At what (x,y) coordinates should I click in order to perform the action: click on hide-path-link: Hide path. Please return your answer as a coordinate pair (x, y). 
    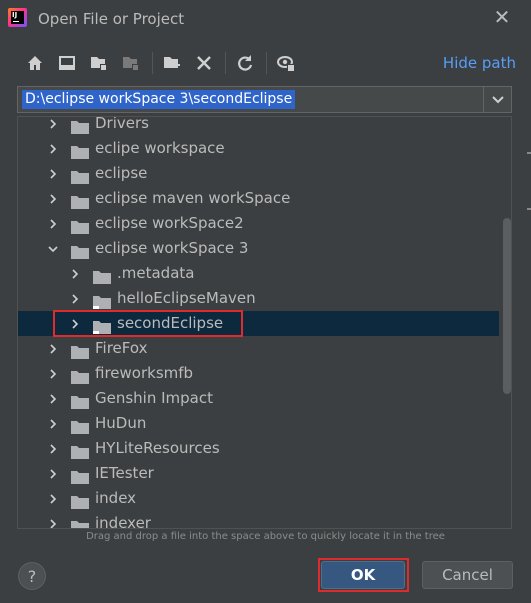
    Looking at the image, I should click on (479, 63).